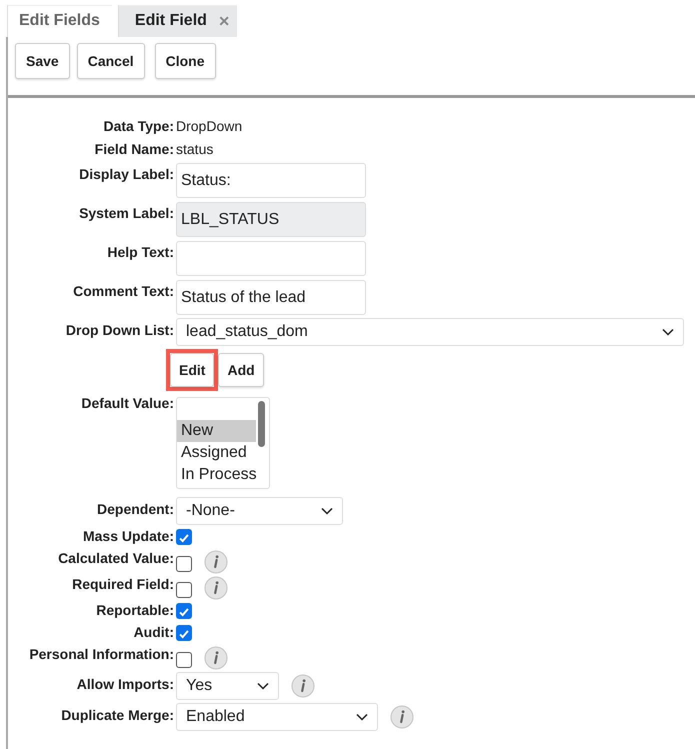 The width and height of the screenshot is (695, 749). Describe the element at coordinates (123, 584) in the screenshot. I see `field-label: Required Field:` at that location.